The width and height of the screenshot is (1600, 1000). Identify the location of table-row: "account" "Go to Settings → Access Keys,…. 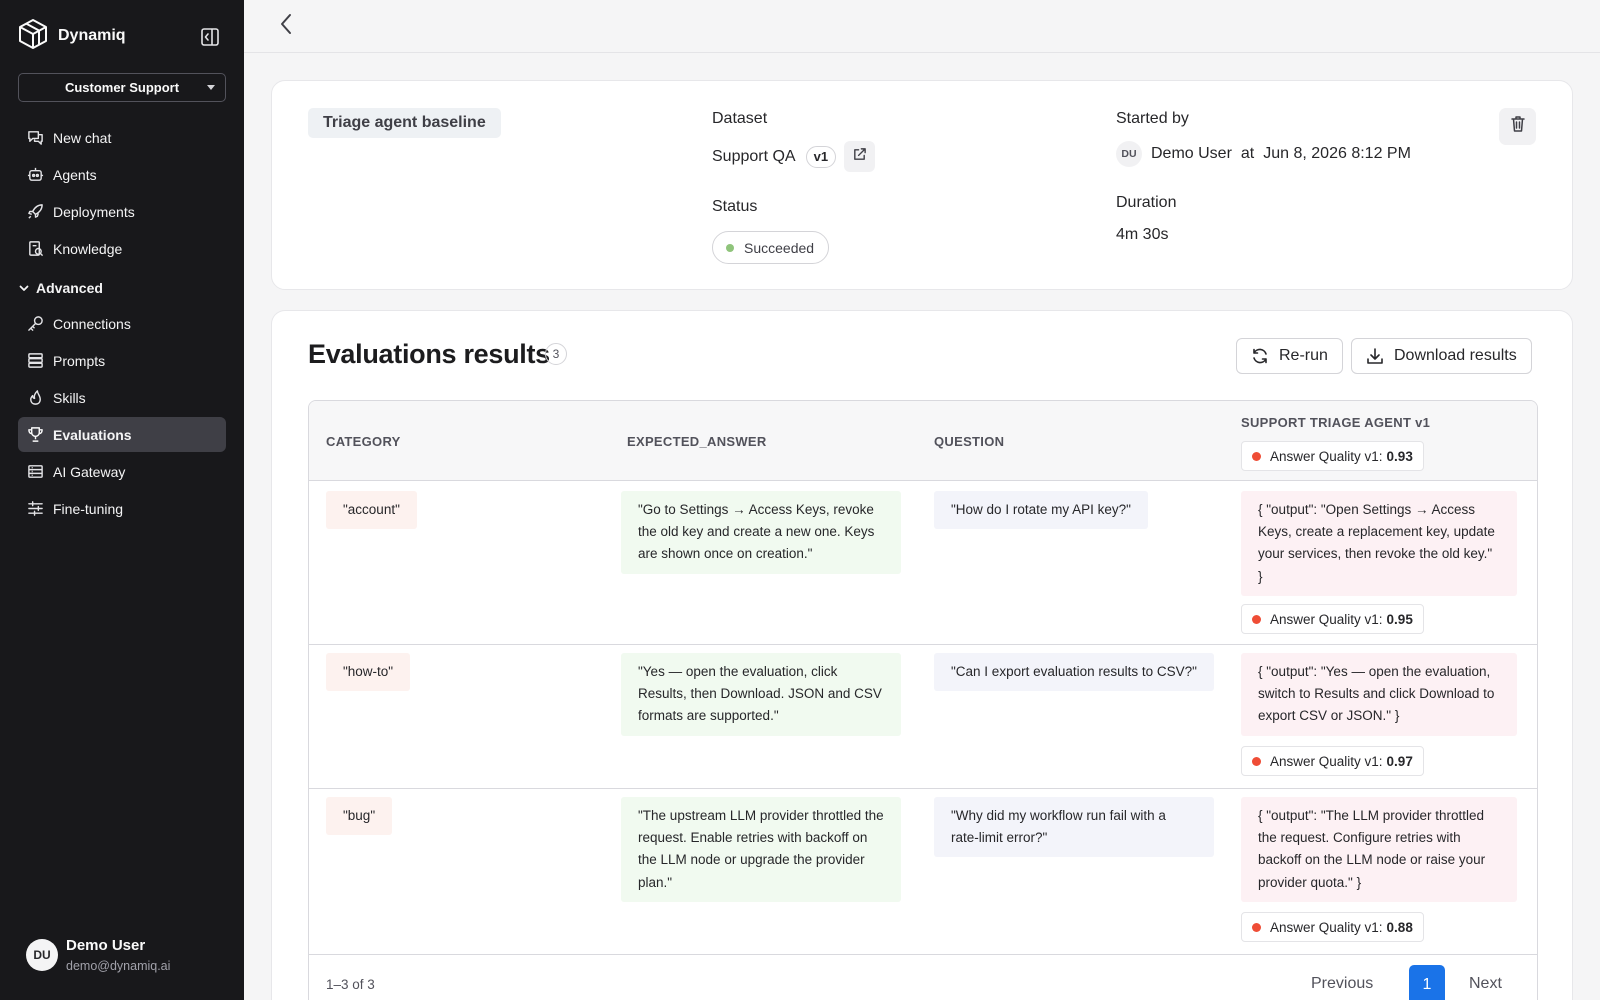
(923, 563).